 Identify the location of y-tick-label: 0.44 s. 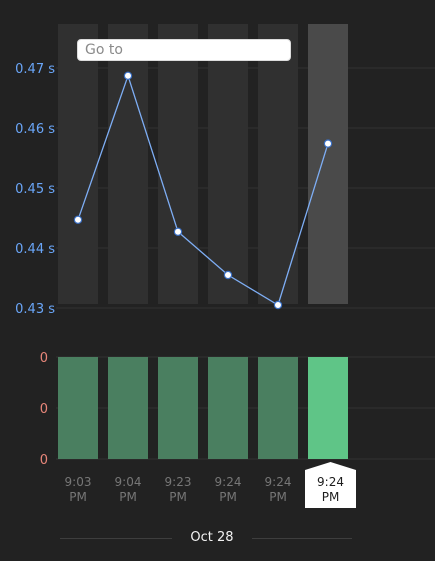
(35, 249).